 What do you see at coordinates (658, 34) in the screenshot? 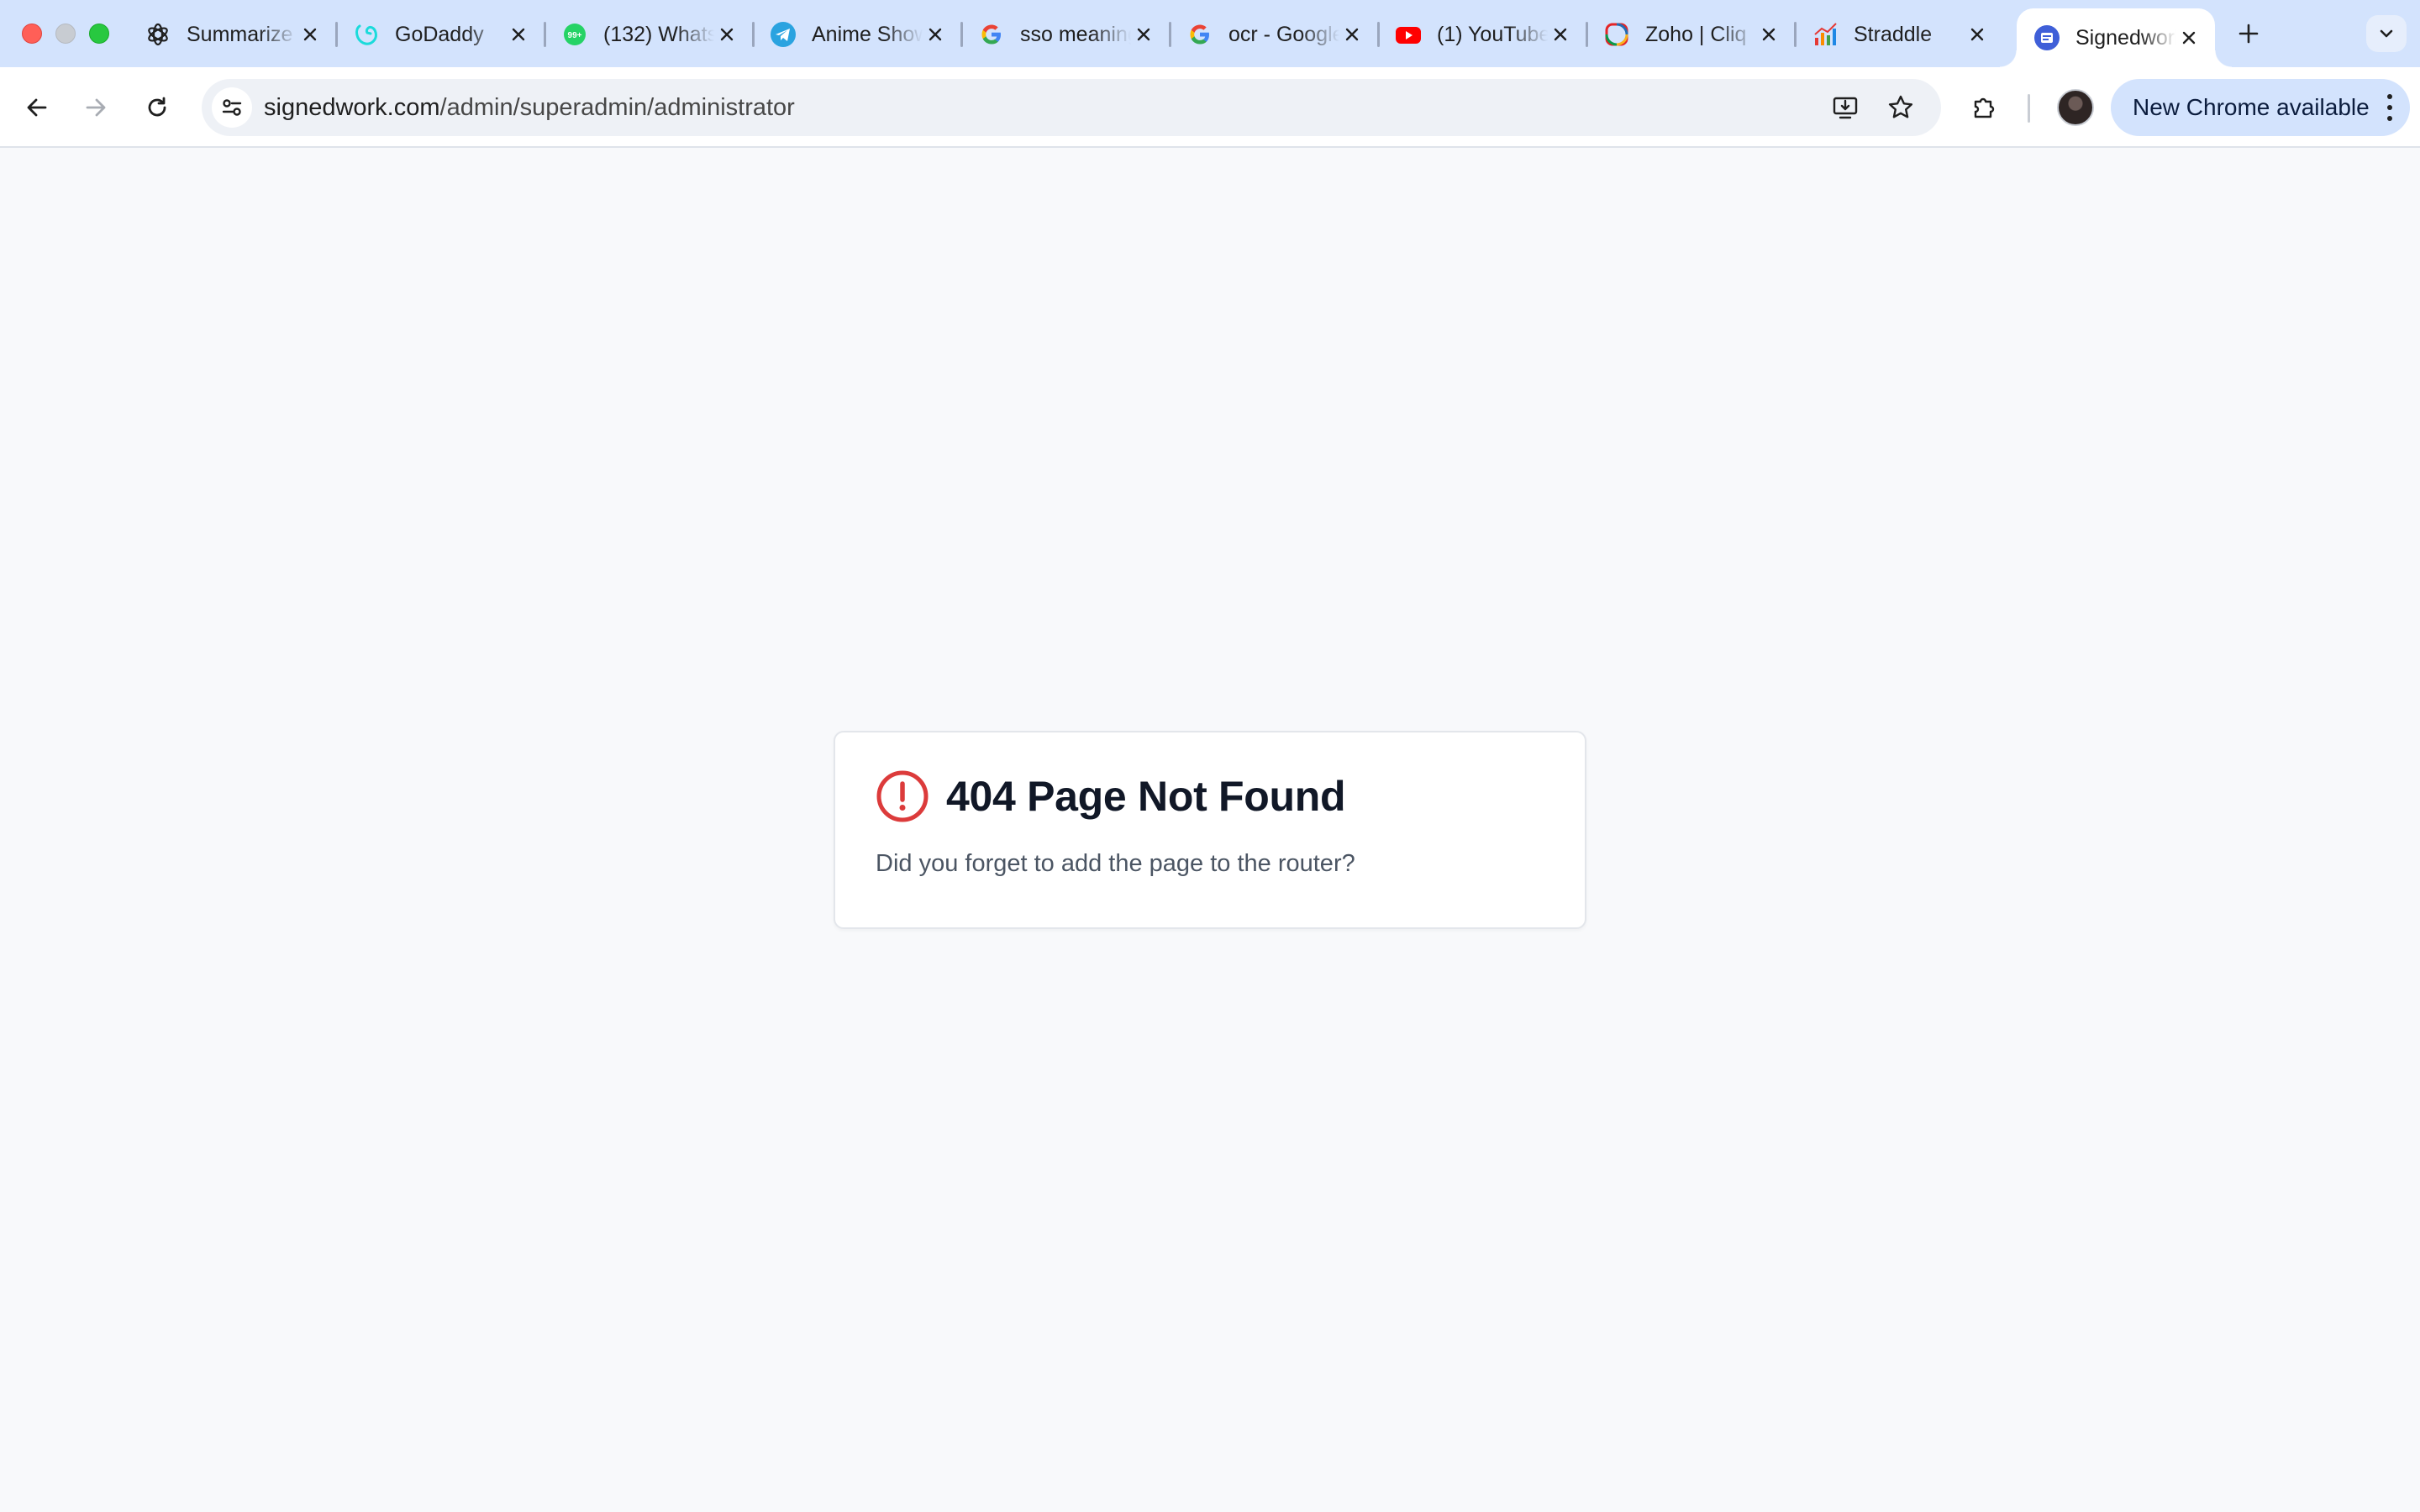
I see `tab-title: (132) WhatsApp` at bounding box center [658, 34].